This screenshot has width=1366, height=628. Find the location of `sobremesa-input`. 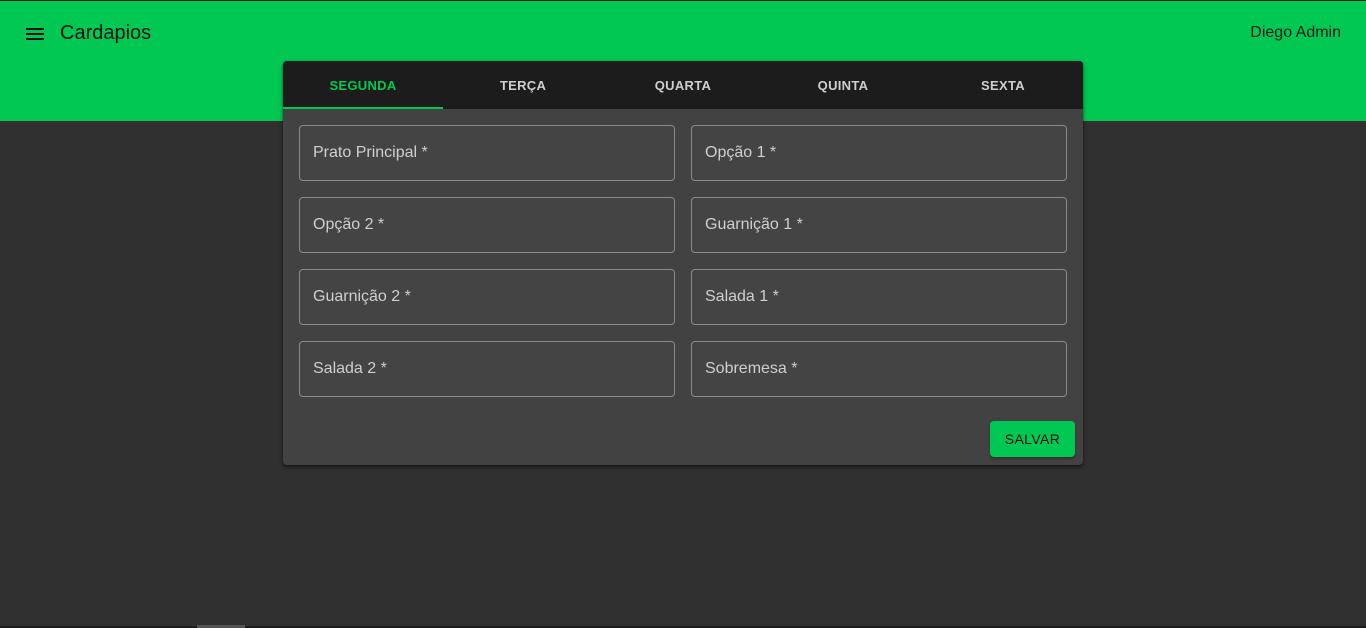

sobremesa-input is located at coordinates (879, 369).